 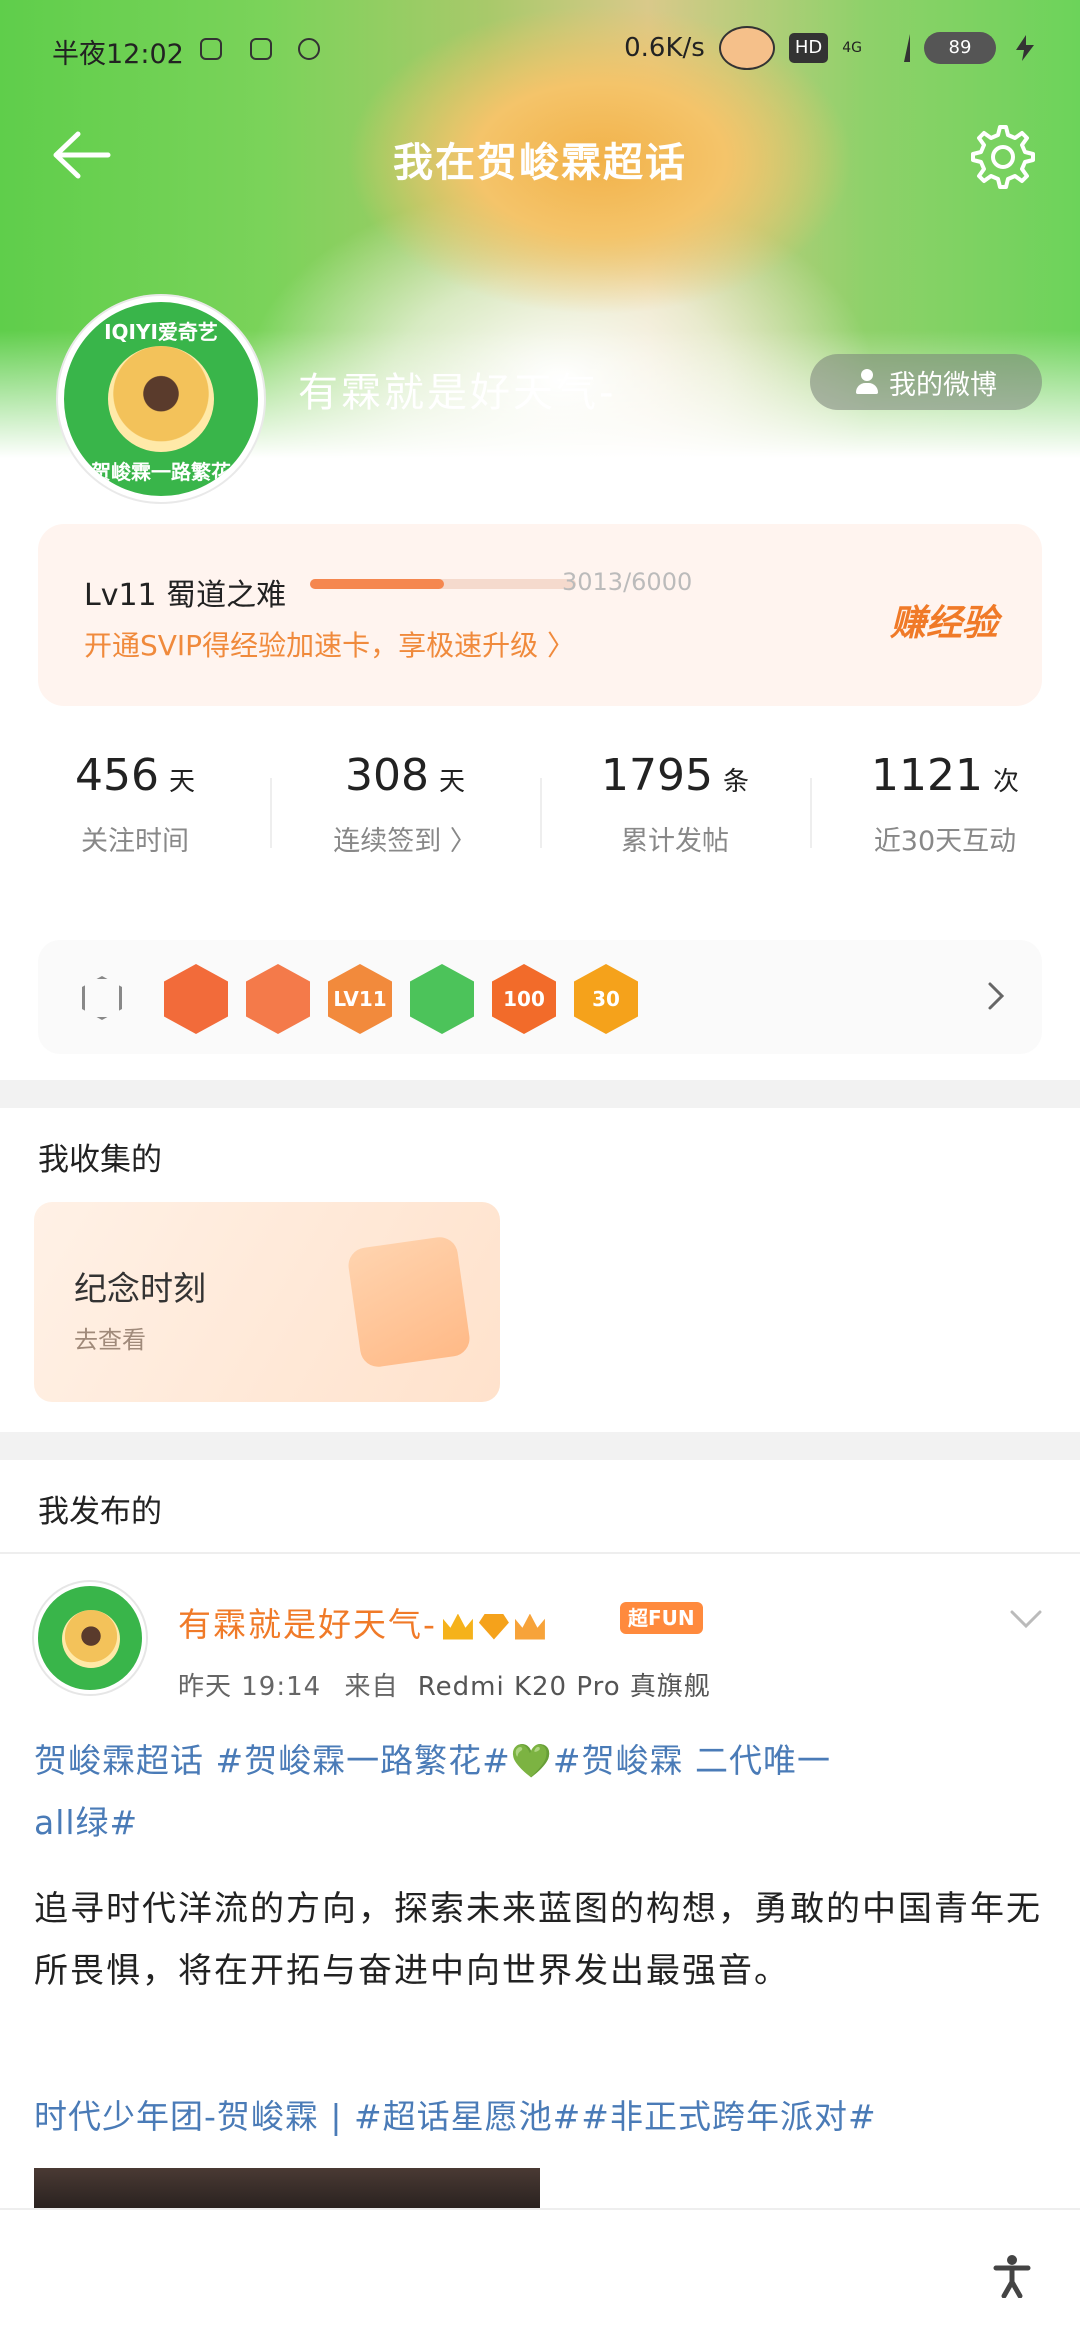 I want to click on signal-icon, so click(x=893, y=48).